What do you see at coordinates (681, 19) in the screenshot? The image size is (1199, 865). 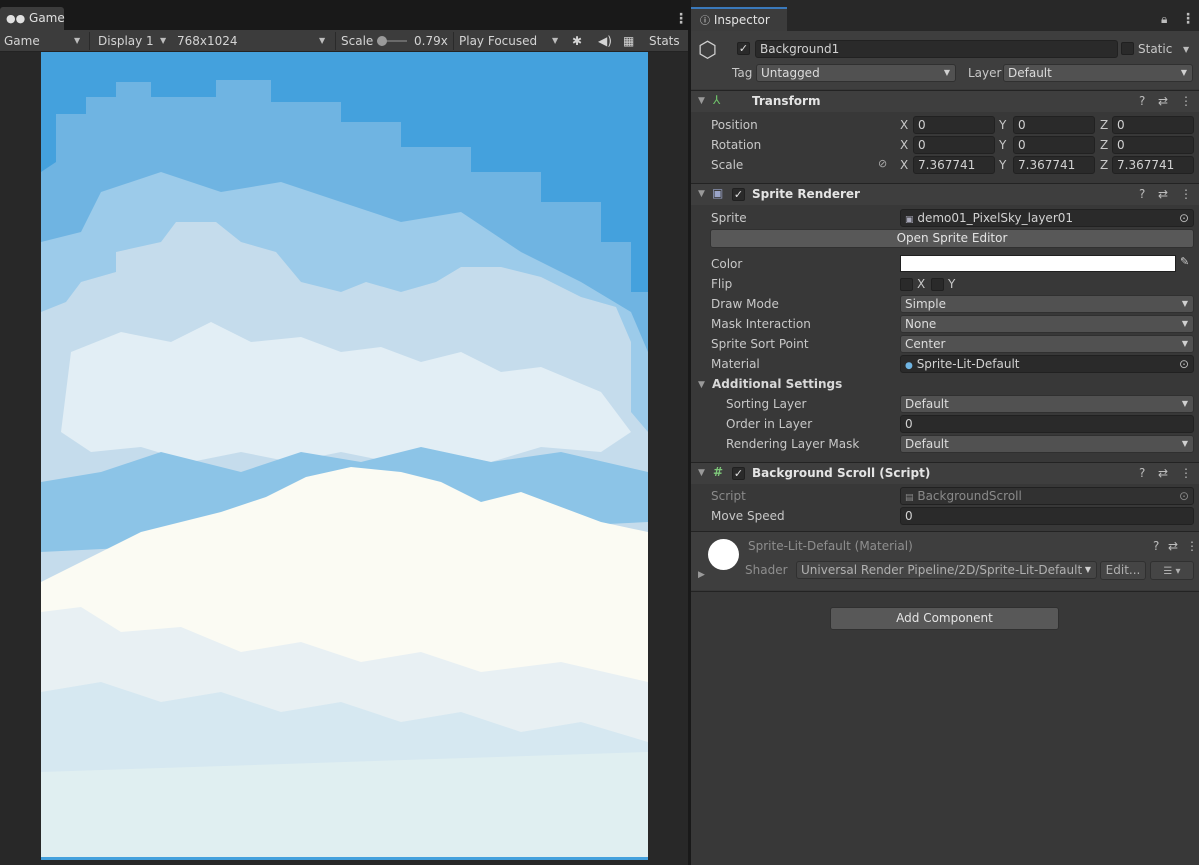 I see `game-menu-icon: ⋮` at bounding box center [681, 19].